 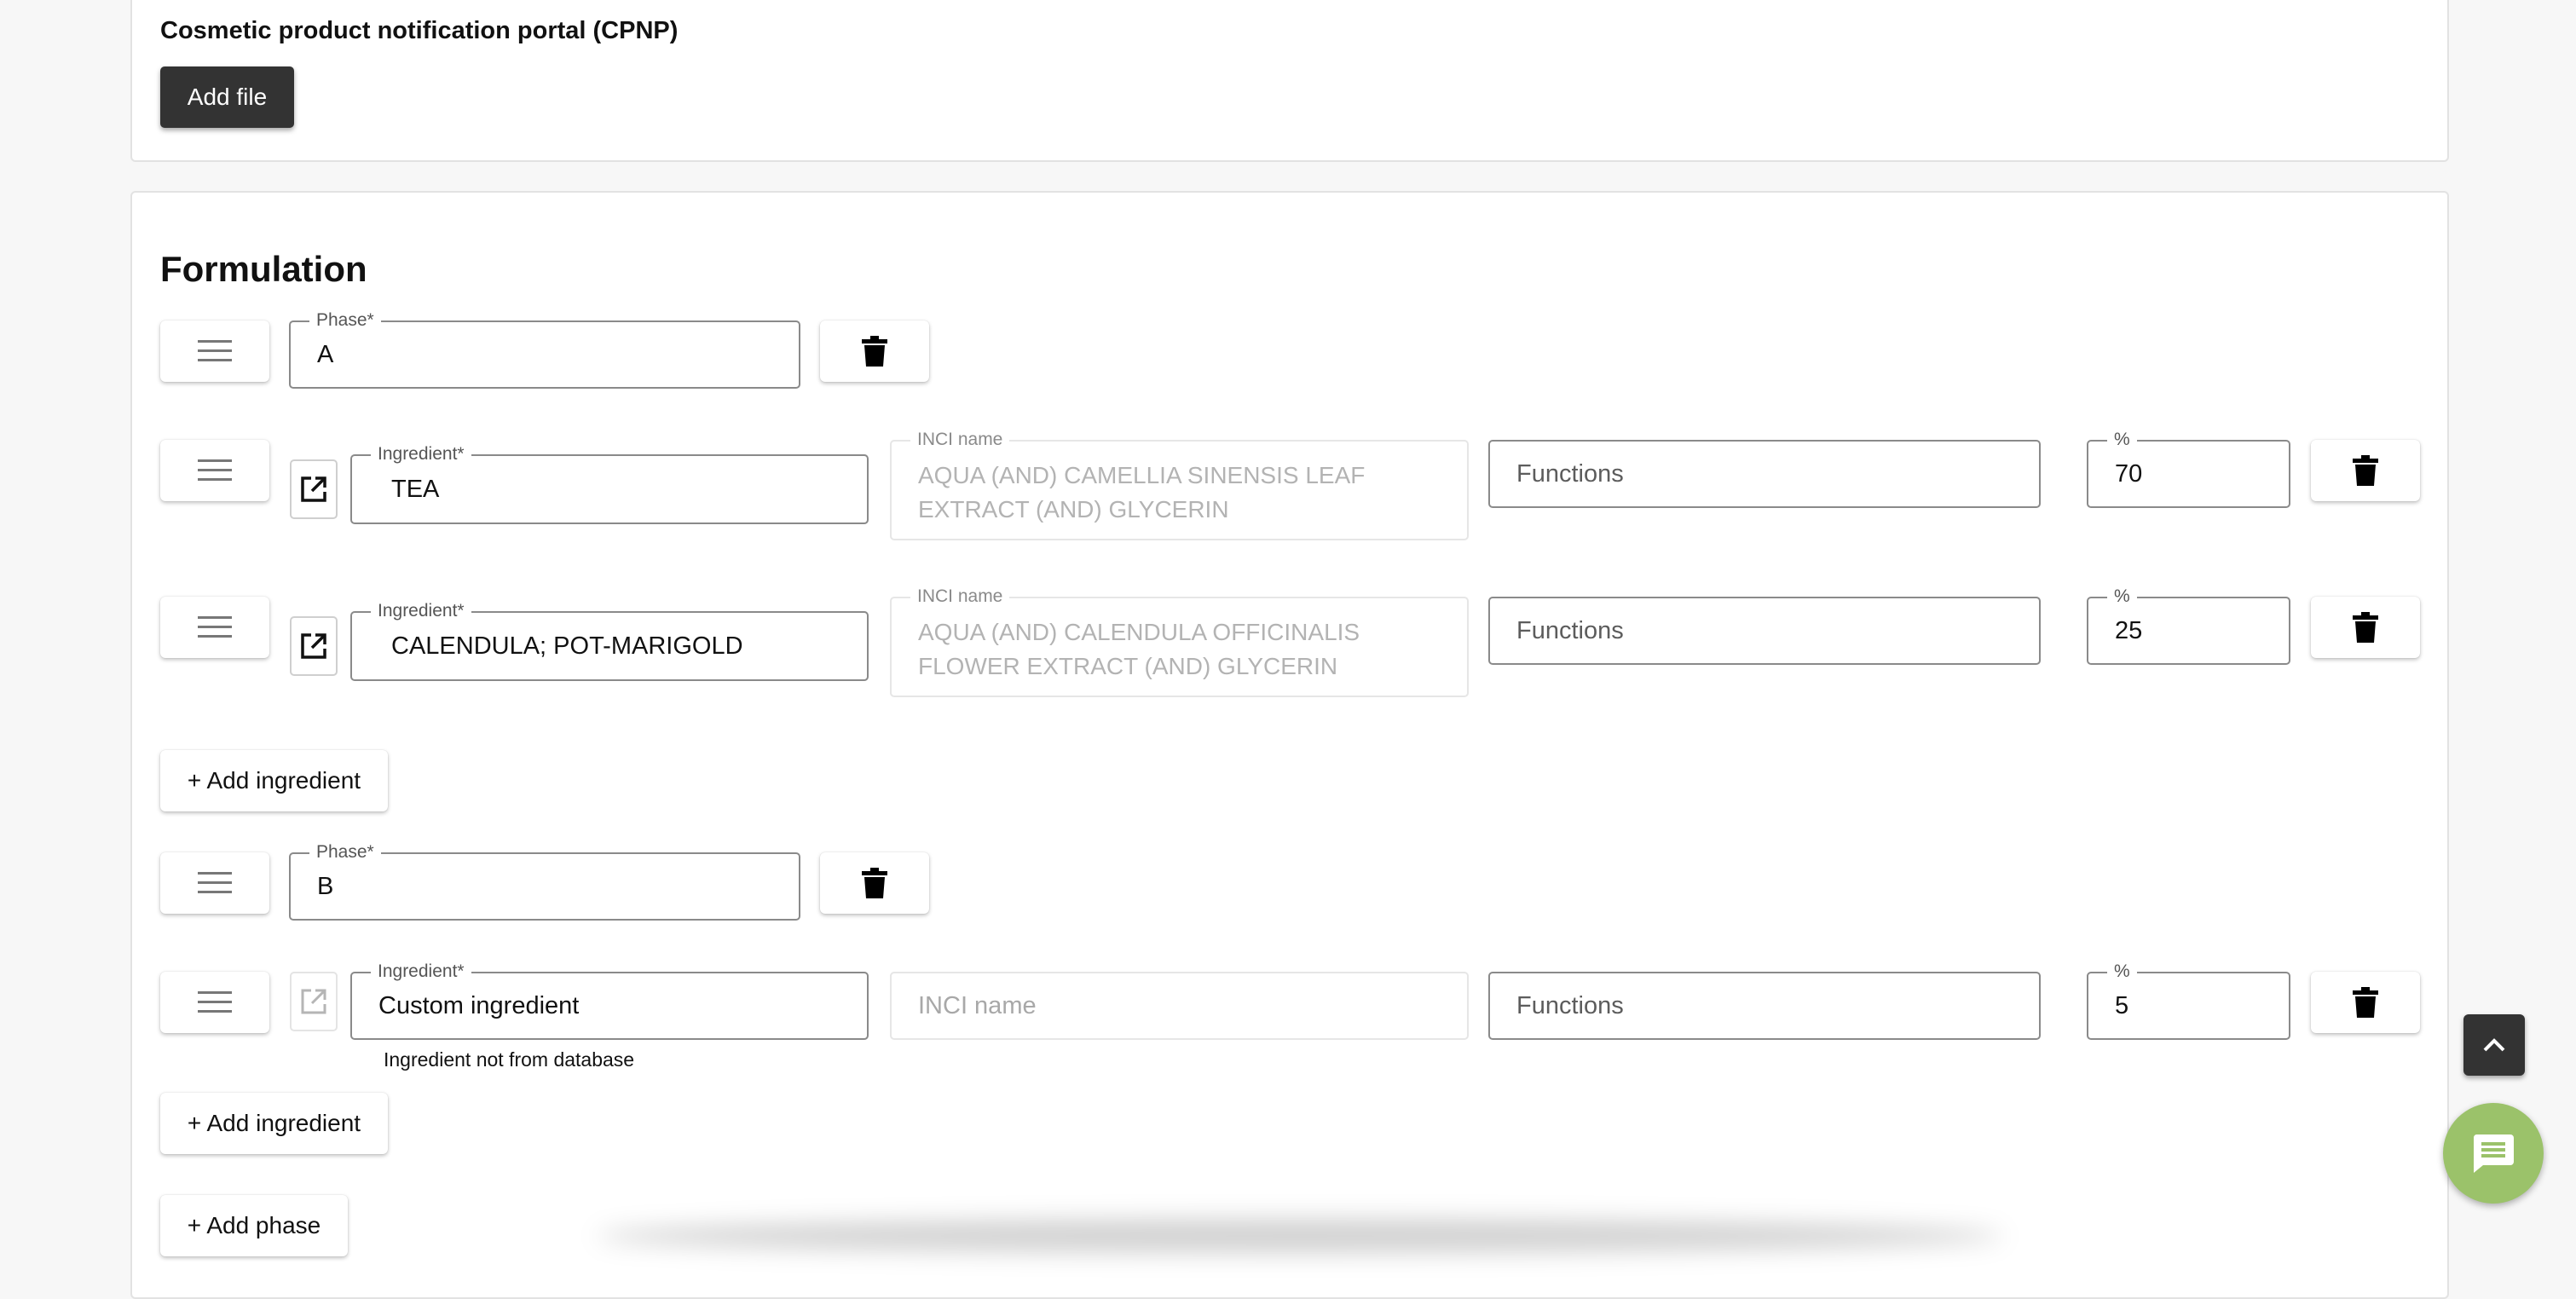 I want to click on ingredient-field: Ingredient* Custom ingredient, so click(x=609, y=1000).